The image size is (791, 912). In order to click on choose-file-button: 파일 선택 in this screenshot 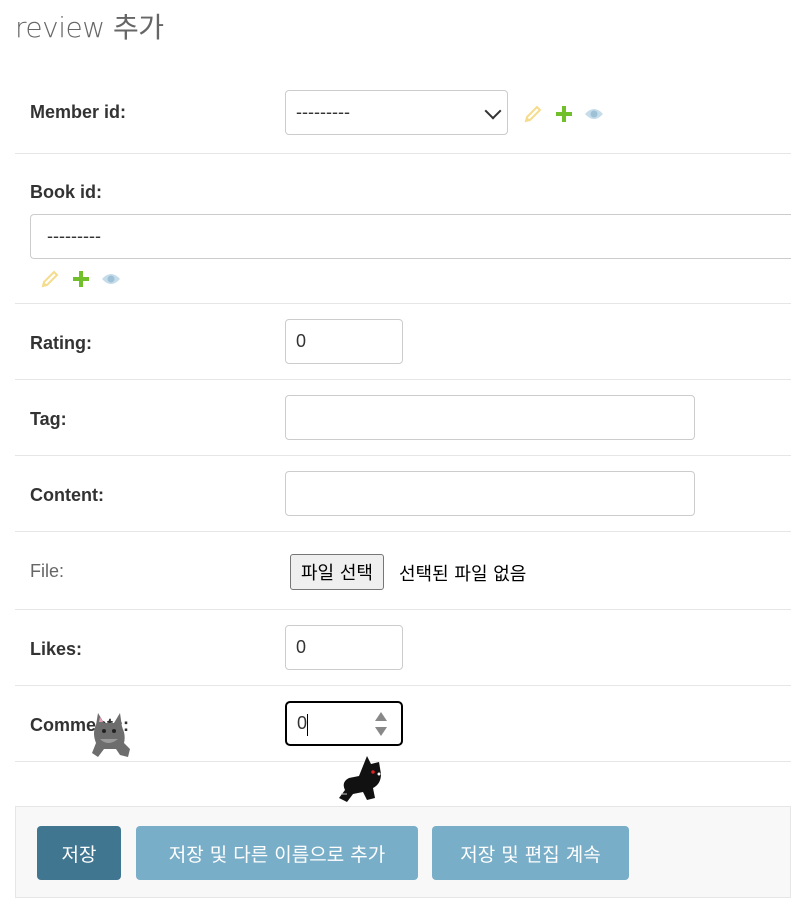, I will do `click(337, 572)`.